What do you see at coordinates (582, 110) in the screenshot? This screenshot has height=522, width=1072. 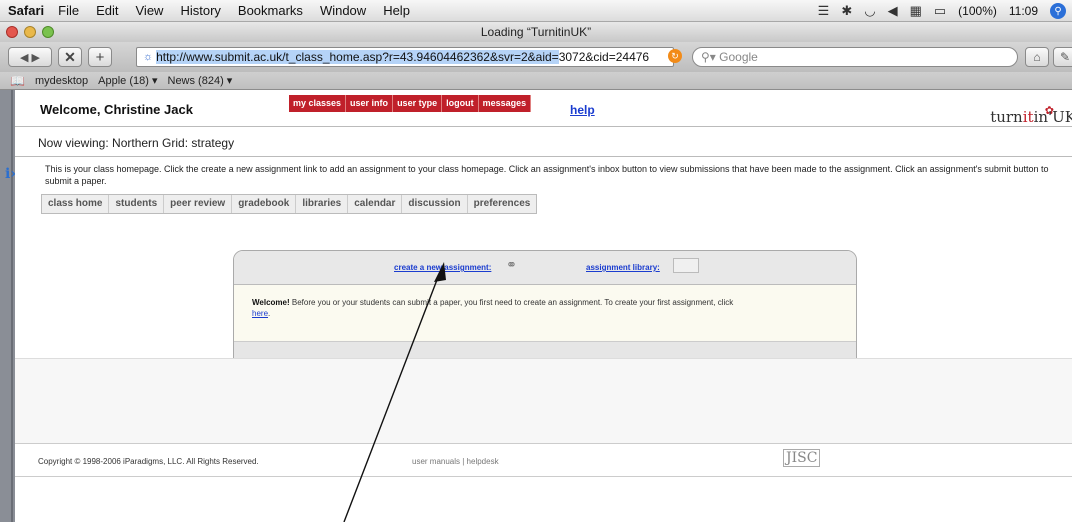 I see `help-link: help` at bounding box center [582, 110].